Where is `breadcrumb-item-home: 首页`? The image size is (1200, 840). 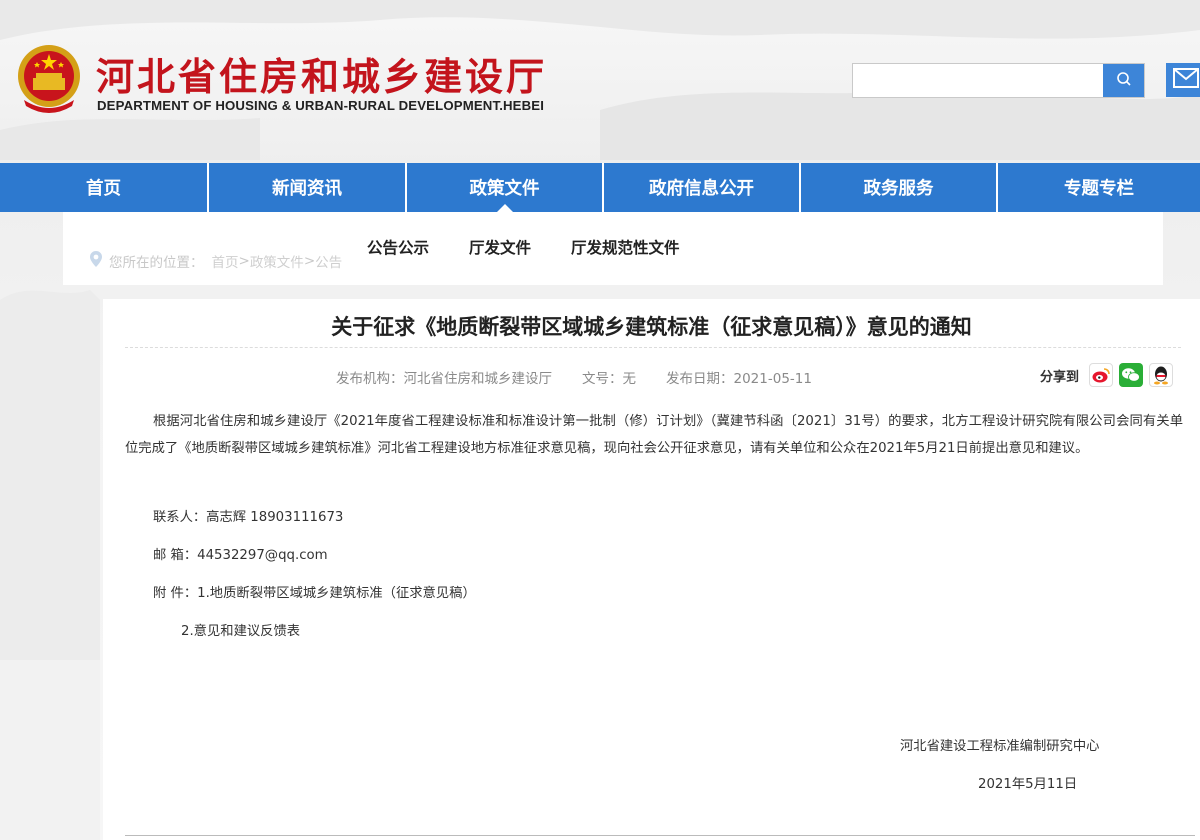 breadcrumb-item-home: 首页 is located at coordinates (225, 261).